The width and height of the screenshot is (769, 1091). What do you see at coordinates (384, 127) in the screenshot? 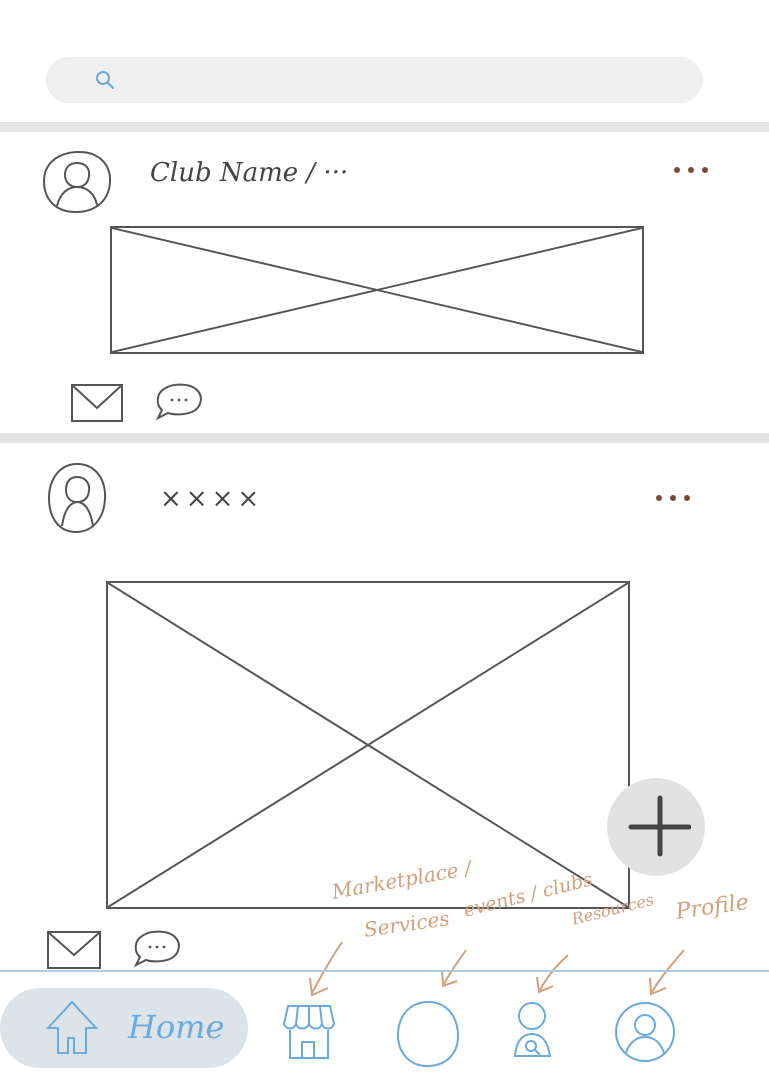
I see `divider-top` at bounding box center [384, 127].